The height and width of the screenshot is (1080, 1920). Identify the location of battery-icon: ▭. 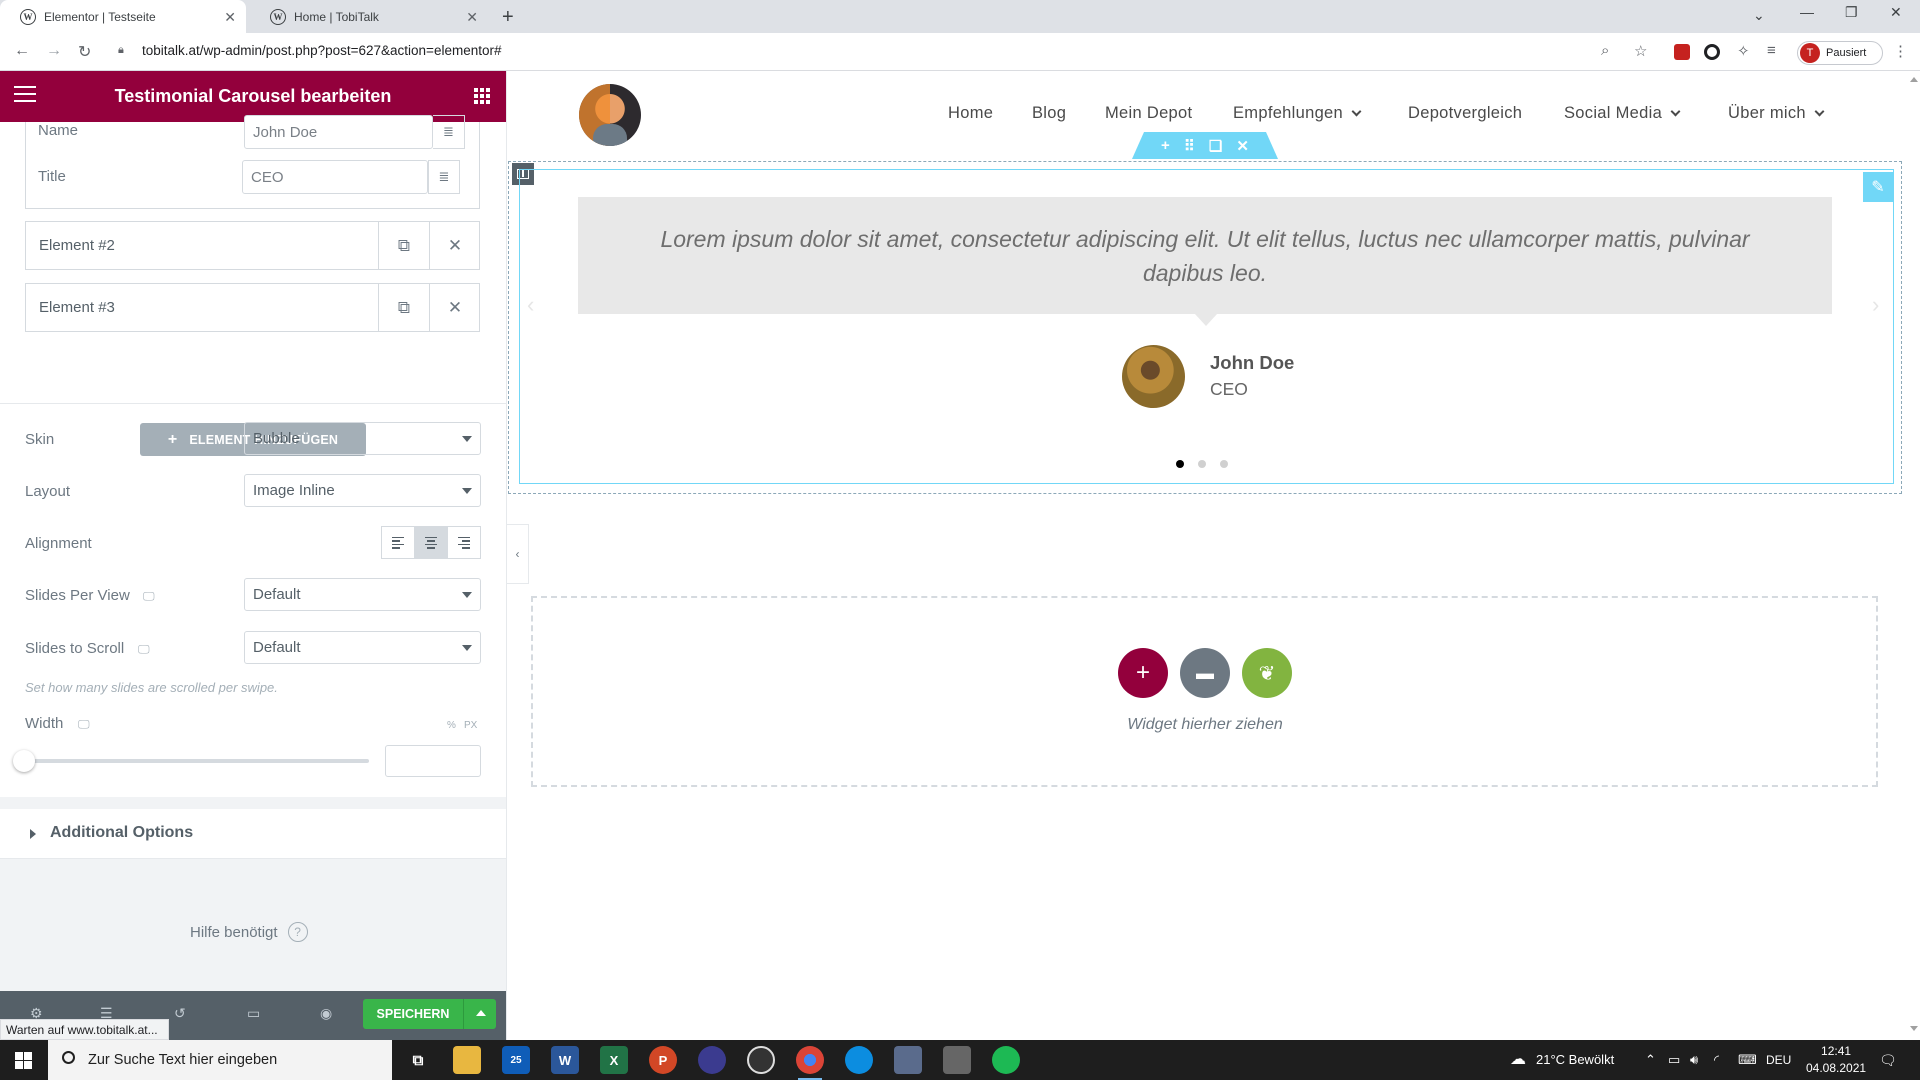
(1674, 1060).